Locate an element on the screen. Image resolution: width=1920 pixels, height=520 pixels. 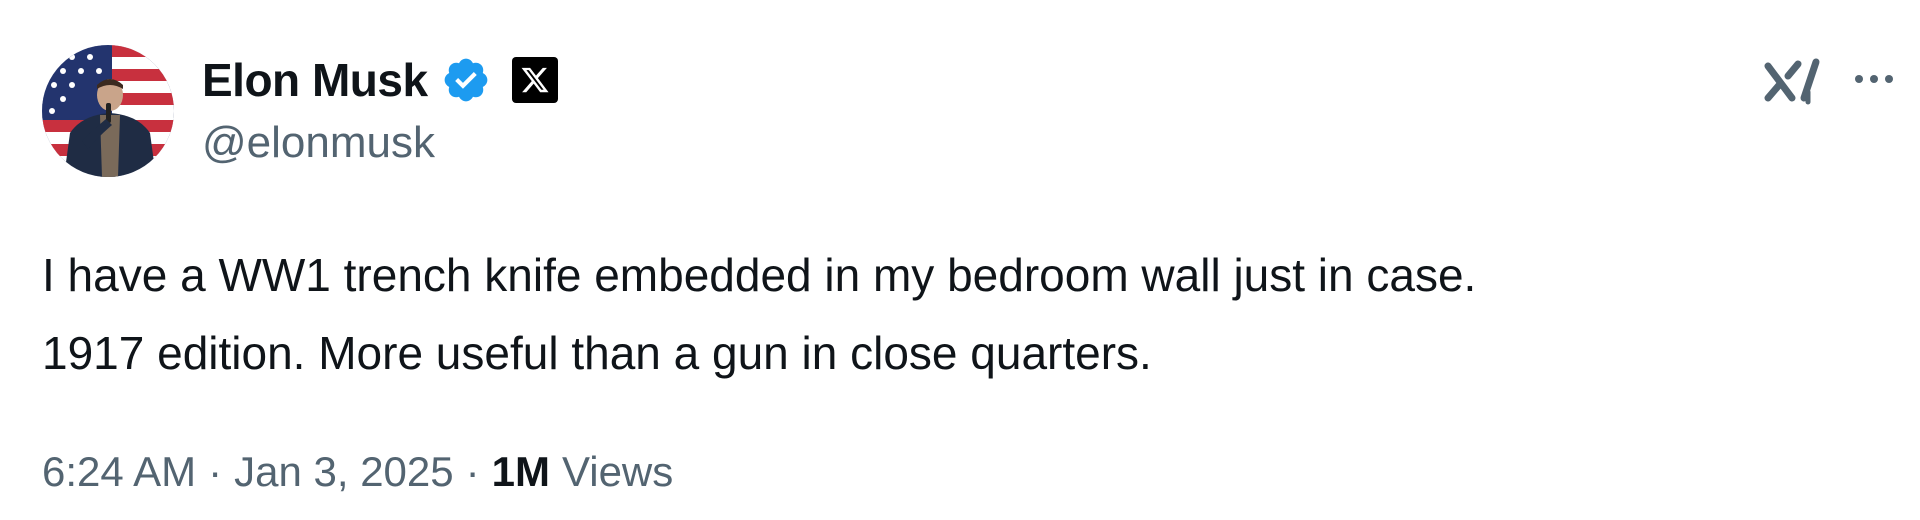
tweet-header: Elon Musk is located at coordinates (380, 80).